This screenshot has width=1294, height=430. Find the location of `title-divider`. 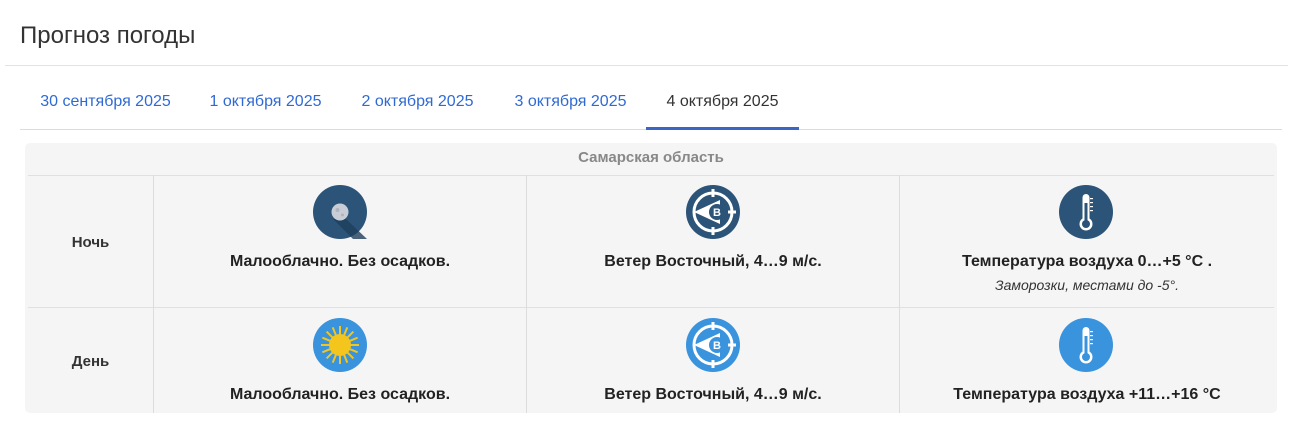

title-divider is located at coordinates (646, 65).